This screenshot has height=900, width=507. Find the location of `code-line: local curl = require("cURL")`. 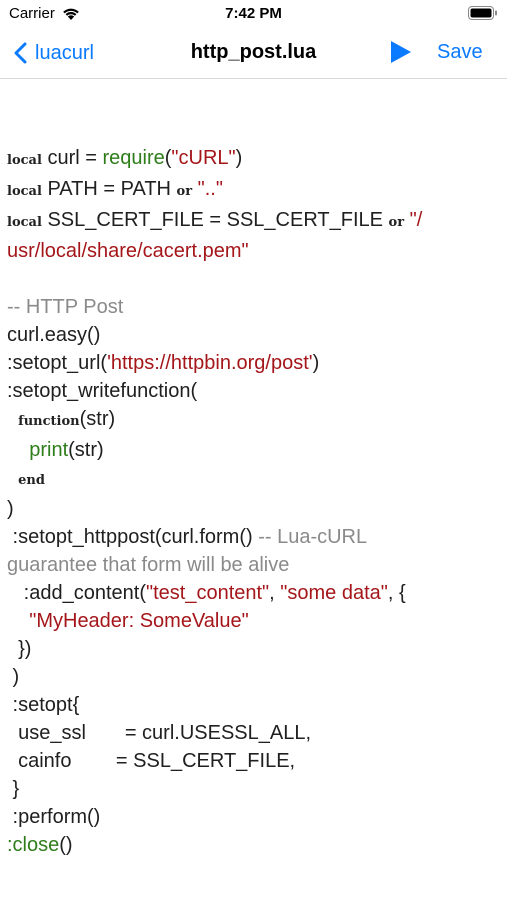

code-line: local curl = require("cURL") is located at coordinates (125, 158).